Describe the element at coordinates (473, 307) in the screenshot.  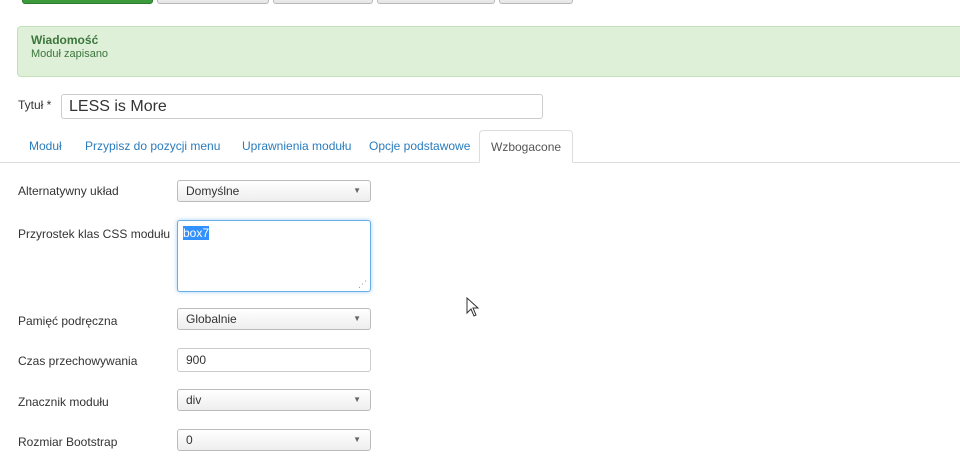
I see `mouse-pointer-icon` at that location.